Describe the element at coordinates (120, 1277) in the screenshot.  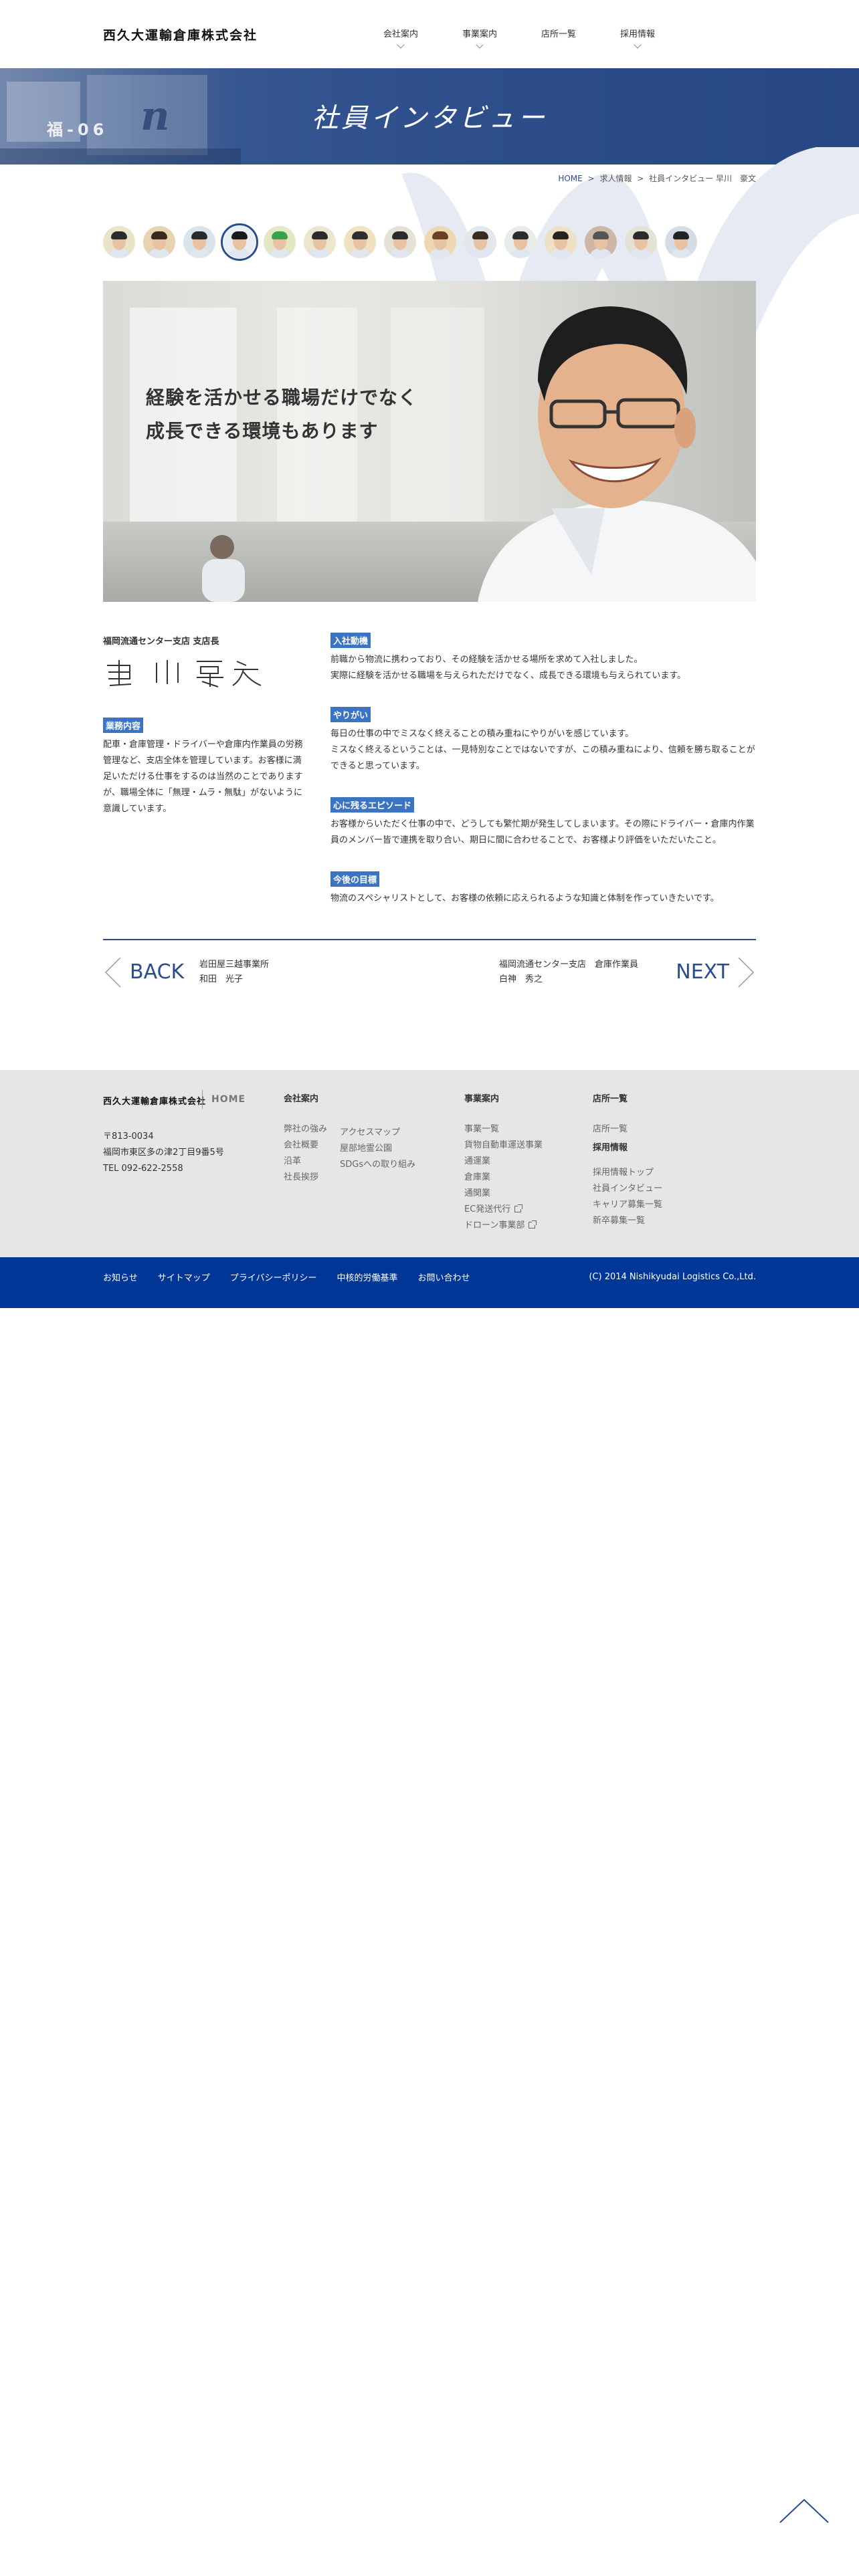
I see `footer-bottom-link: お知らせ` at that location.